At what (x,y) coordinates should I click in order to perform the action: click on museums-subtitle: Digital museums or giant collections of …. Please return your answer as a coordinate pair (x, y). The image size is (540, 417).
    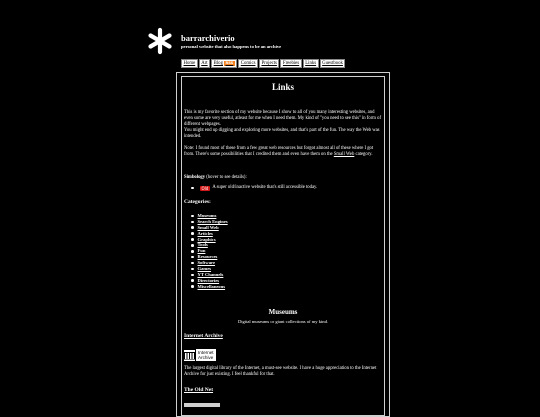
    Looking at the image, I should click on (283, 321).